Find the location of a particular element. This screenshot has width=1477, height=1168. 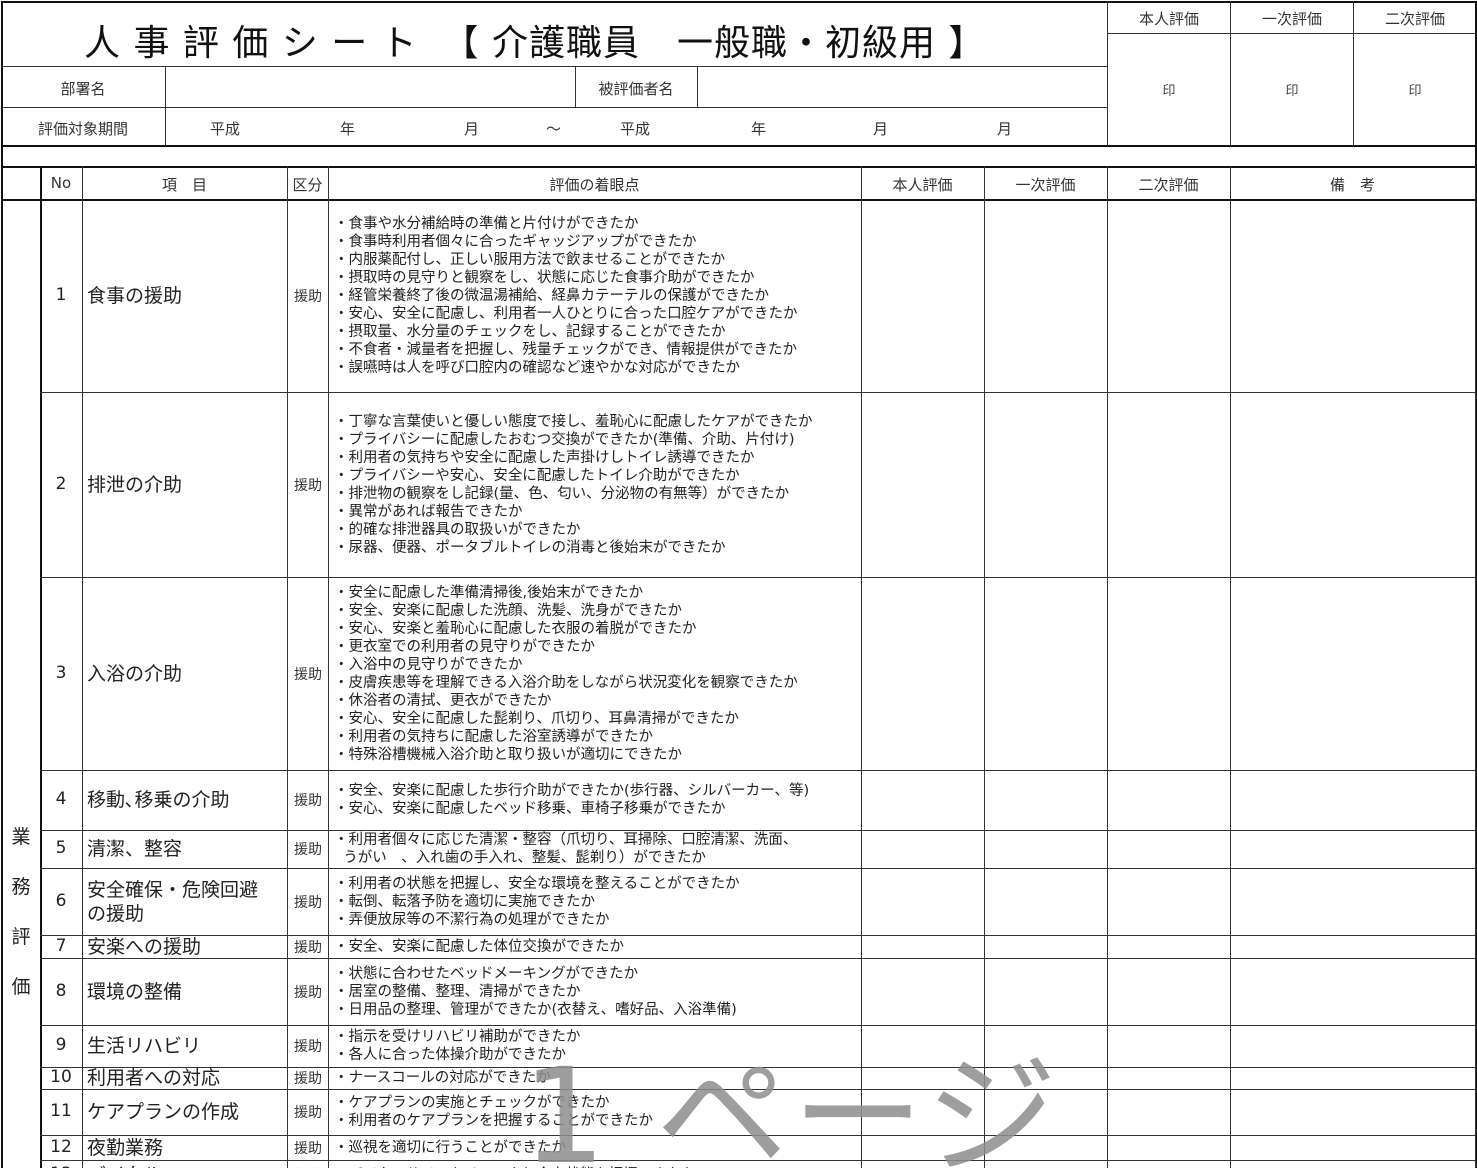

row-no: 12 is located at coordinates (61, 1146).